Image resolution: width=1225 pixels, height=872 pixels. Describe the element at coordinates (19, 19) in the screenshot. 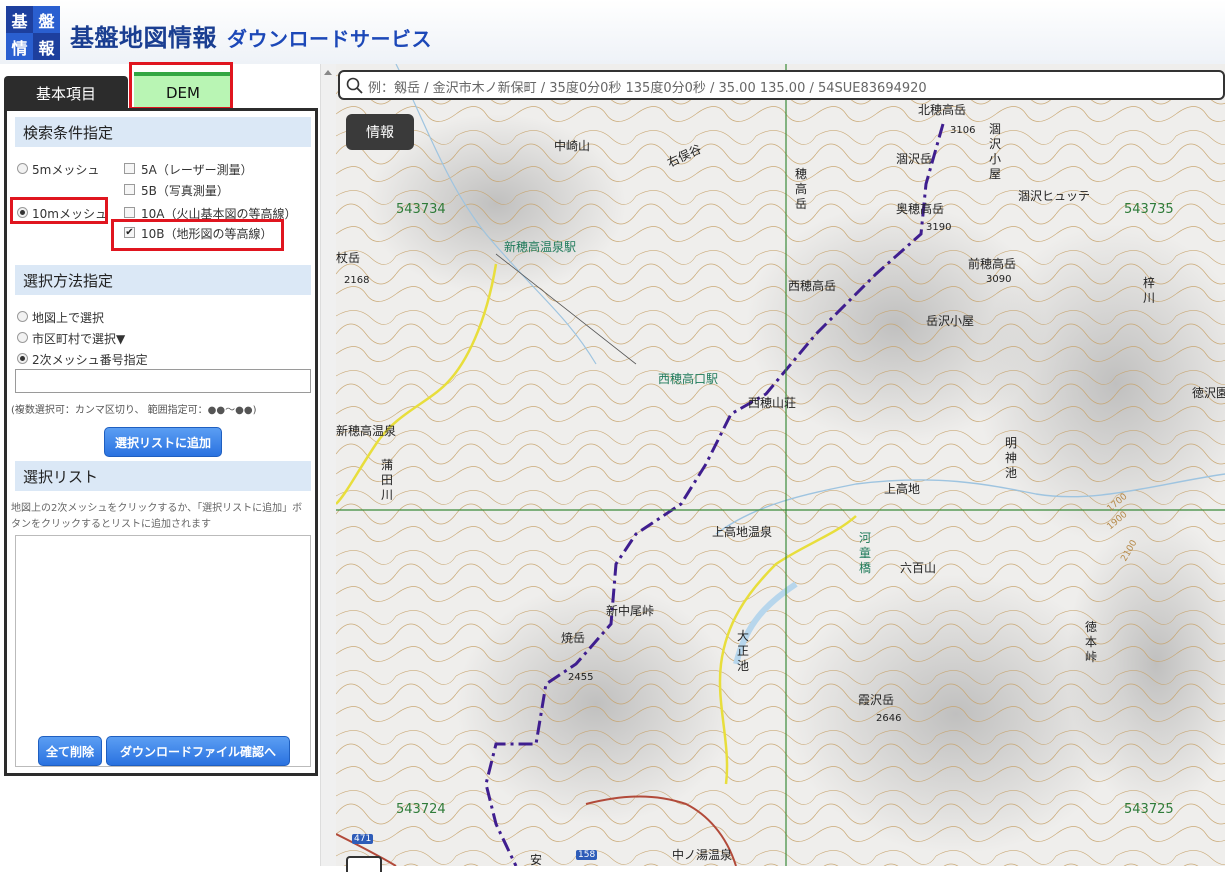

I see `logo-cell: 基` at that location.